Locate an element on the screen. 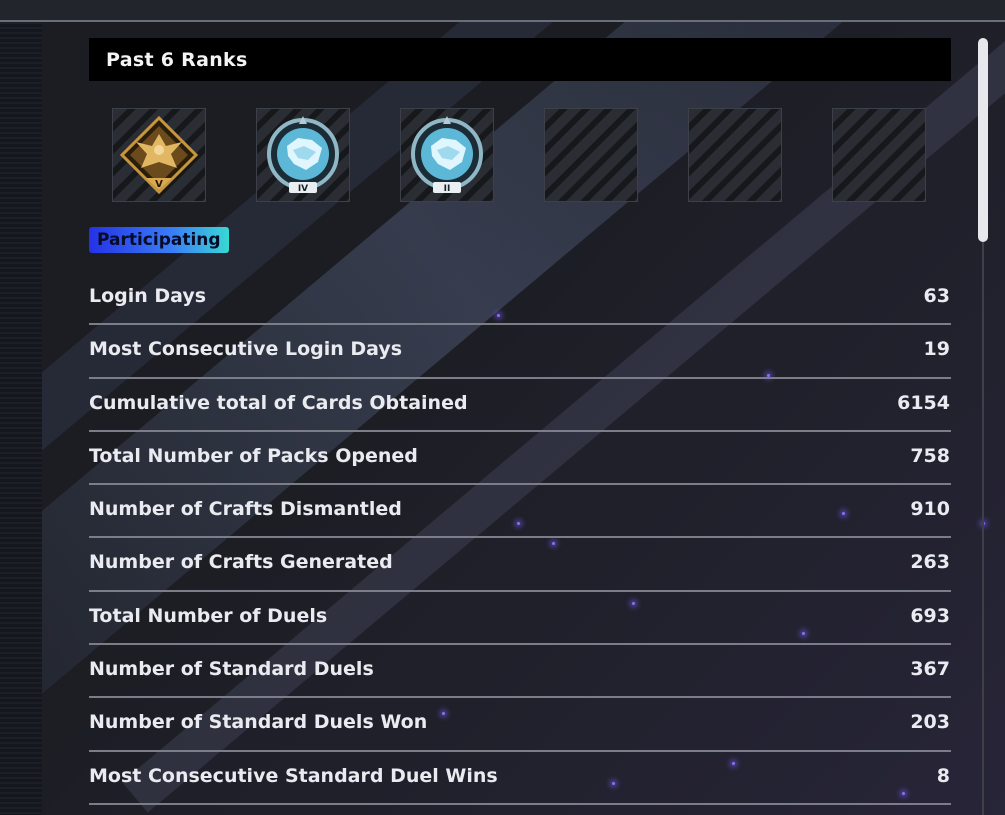 This screenshot has width=1005, height=815. stat-row-consecutive-login-days: Most Consecutive Login Days 19 is located at coordinates (520, 352).